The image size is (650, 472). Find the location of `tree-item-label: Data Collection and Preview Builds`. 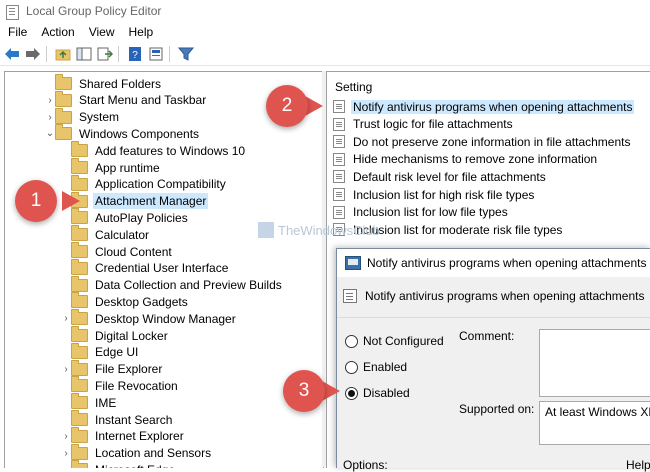

tree-item-label: Data Collection and Preview Builds is located at coordinates (188, 285).